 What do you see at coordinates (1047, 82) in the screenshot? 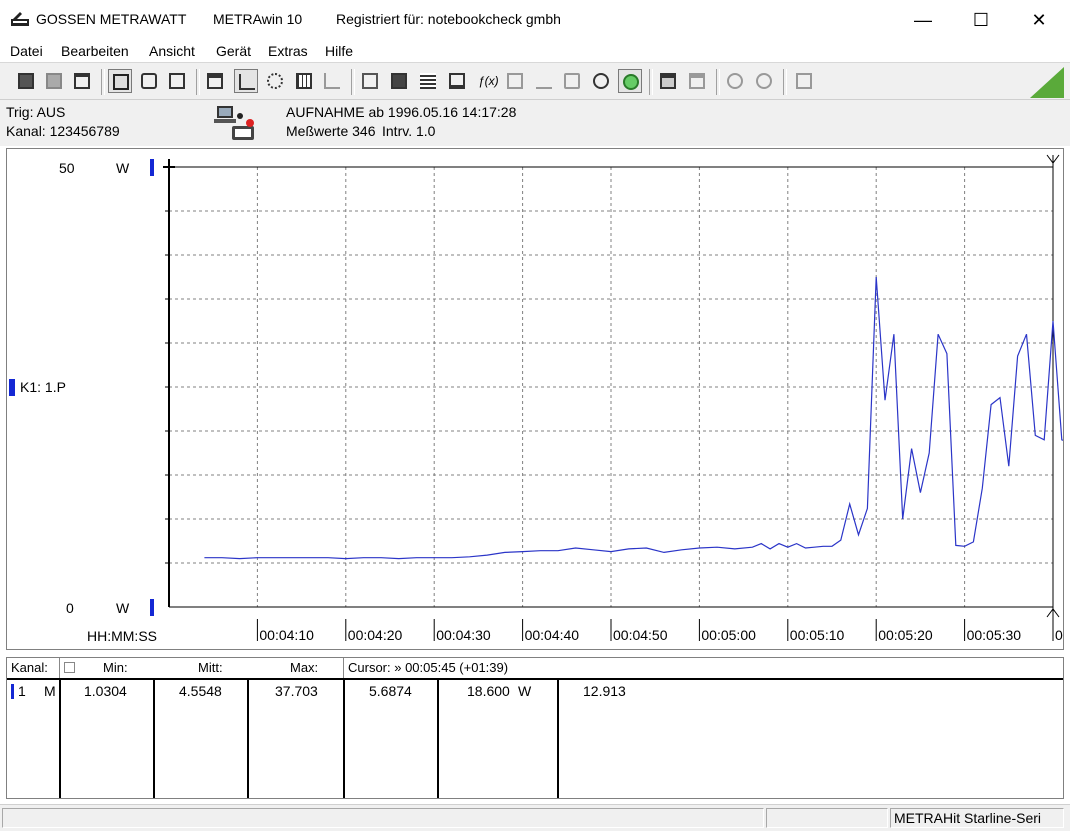
I see `status-triangle-icon` at bounding box center [1047, 82].